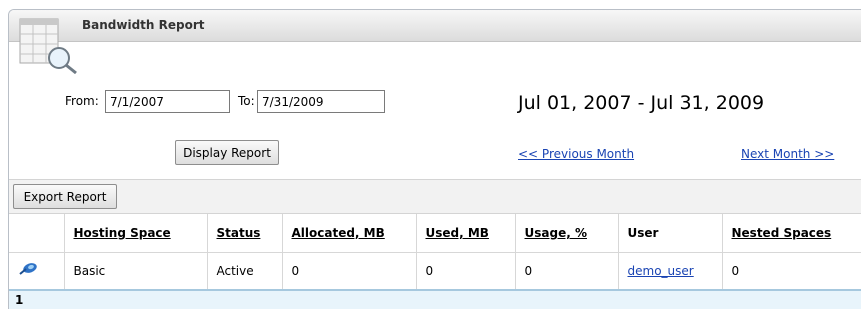 This screenshot has height=309, width=861. Describe the element at coordinates (244, 270) in the screenshot. I see `status-cell: Active` at that location.